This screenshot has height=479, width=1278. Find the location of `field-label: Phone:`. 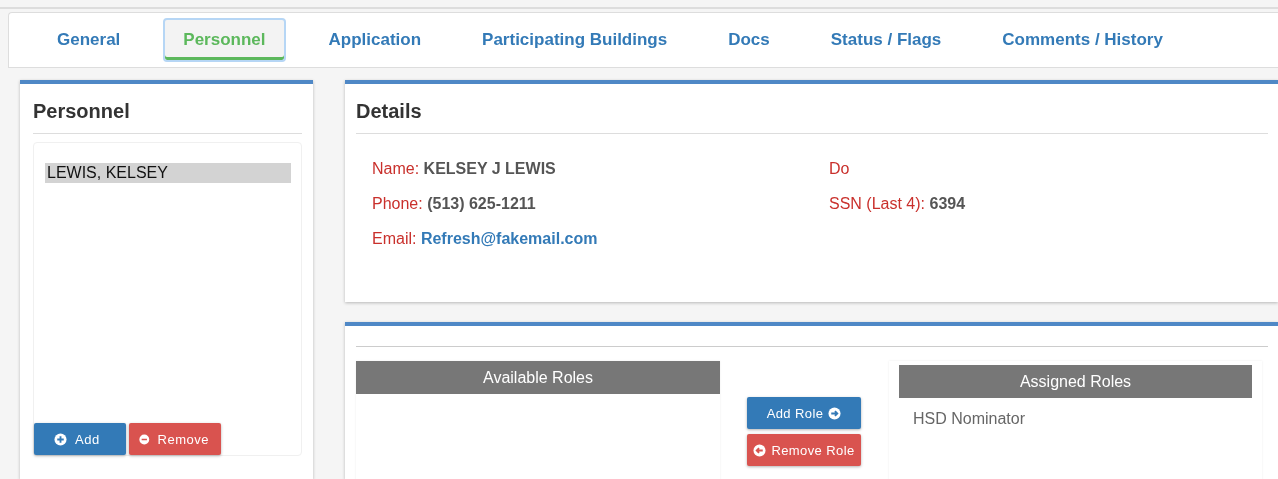

field-label: Phone: is located at coordinates (397, 203).